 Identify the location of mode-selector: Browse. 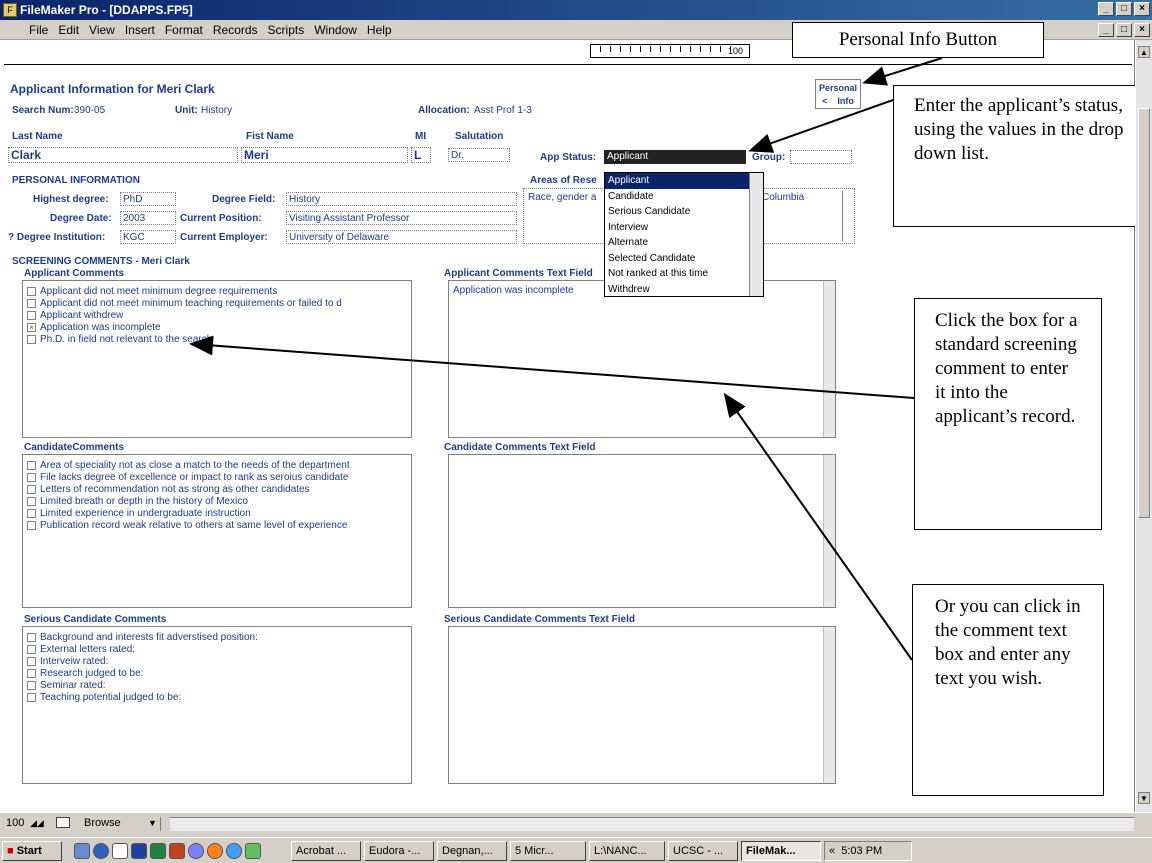
(102, 823).